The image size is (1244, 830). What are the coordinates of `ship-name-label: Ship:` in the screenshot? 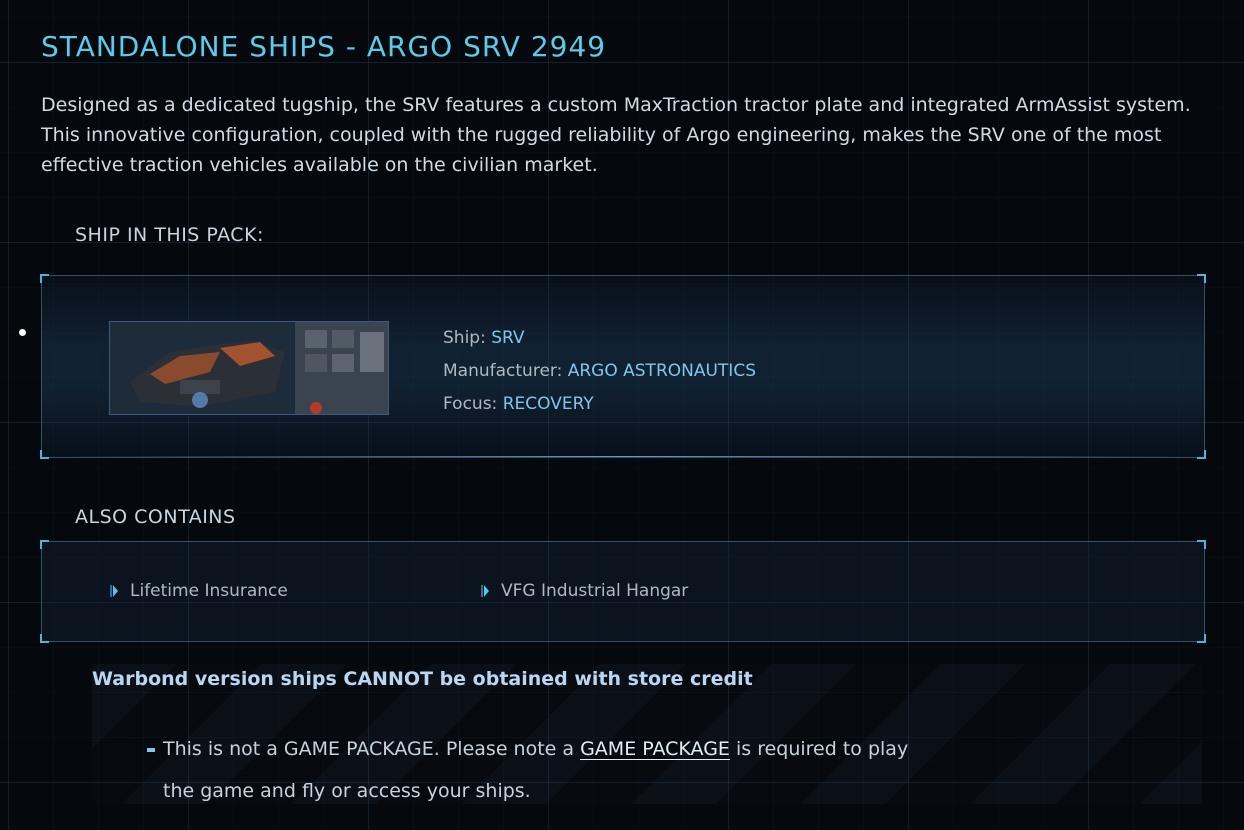 It's located at (467, 338).